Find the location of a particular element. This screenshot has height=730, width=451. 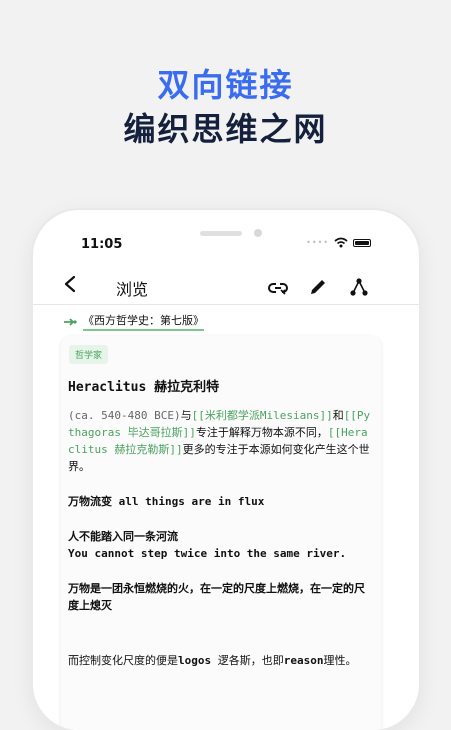

connection-icon is located at coordinates (70, 321).